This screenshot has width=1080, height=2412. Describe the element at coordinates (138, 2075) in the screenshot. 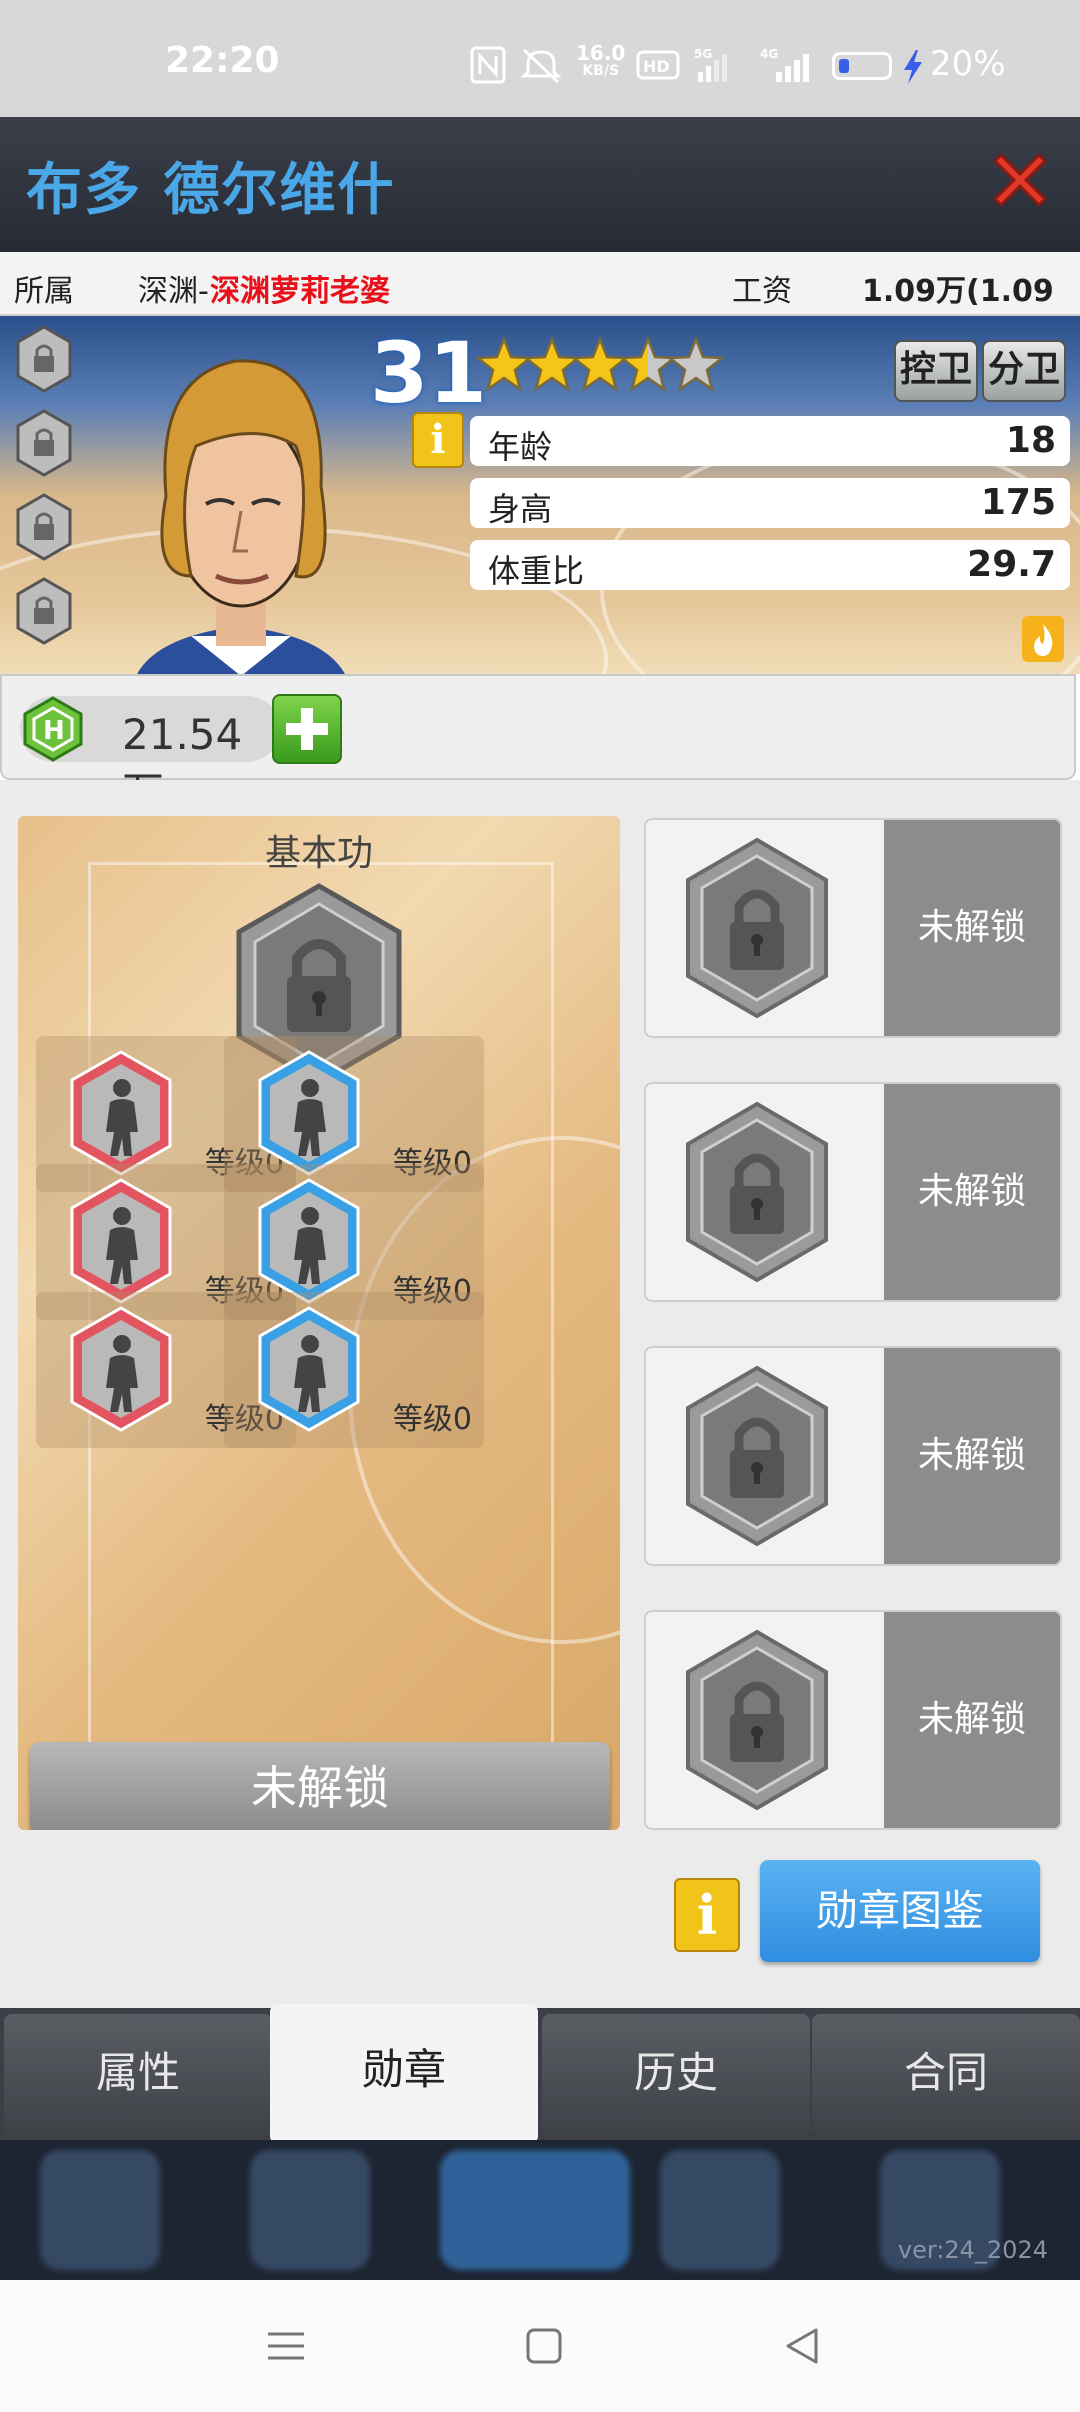

I see `tab-attributes: 属性` at that location.